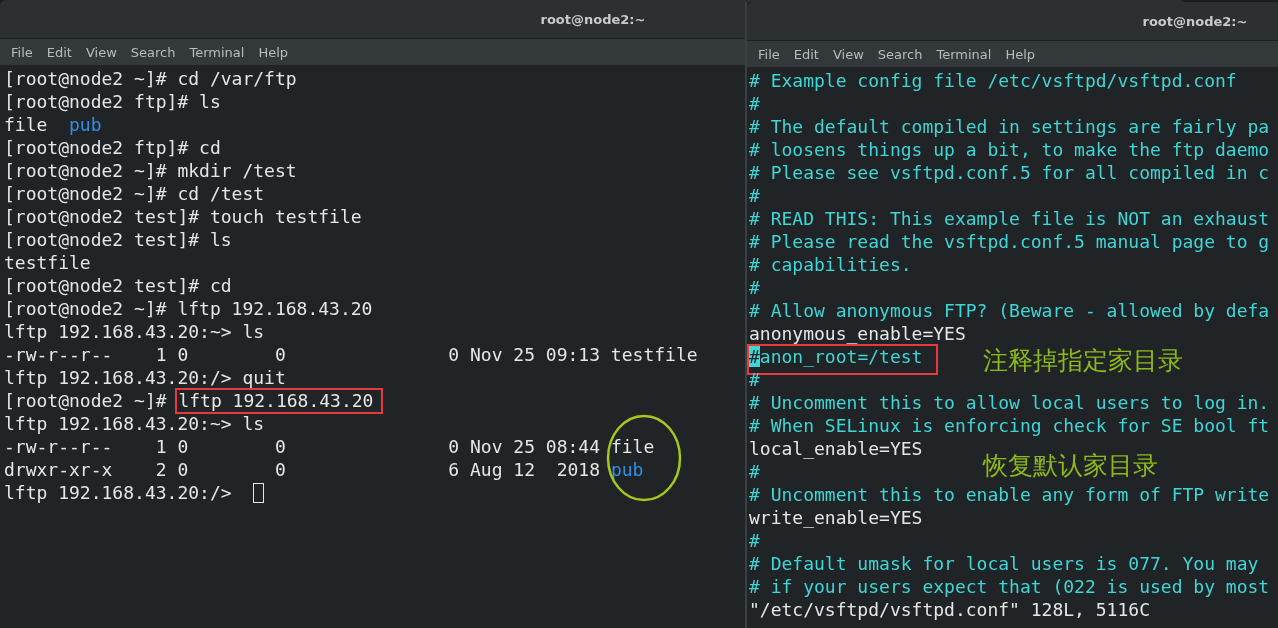 Image resolution: width=1278 pixels, height=628 pixels. I want to click on terminal-text: [root@node2 ~]#, so click(86, 400).